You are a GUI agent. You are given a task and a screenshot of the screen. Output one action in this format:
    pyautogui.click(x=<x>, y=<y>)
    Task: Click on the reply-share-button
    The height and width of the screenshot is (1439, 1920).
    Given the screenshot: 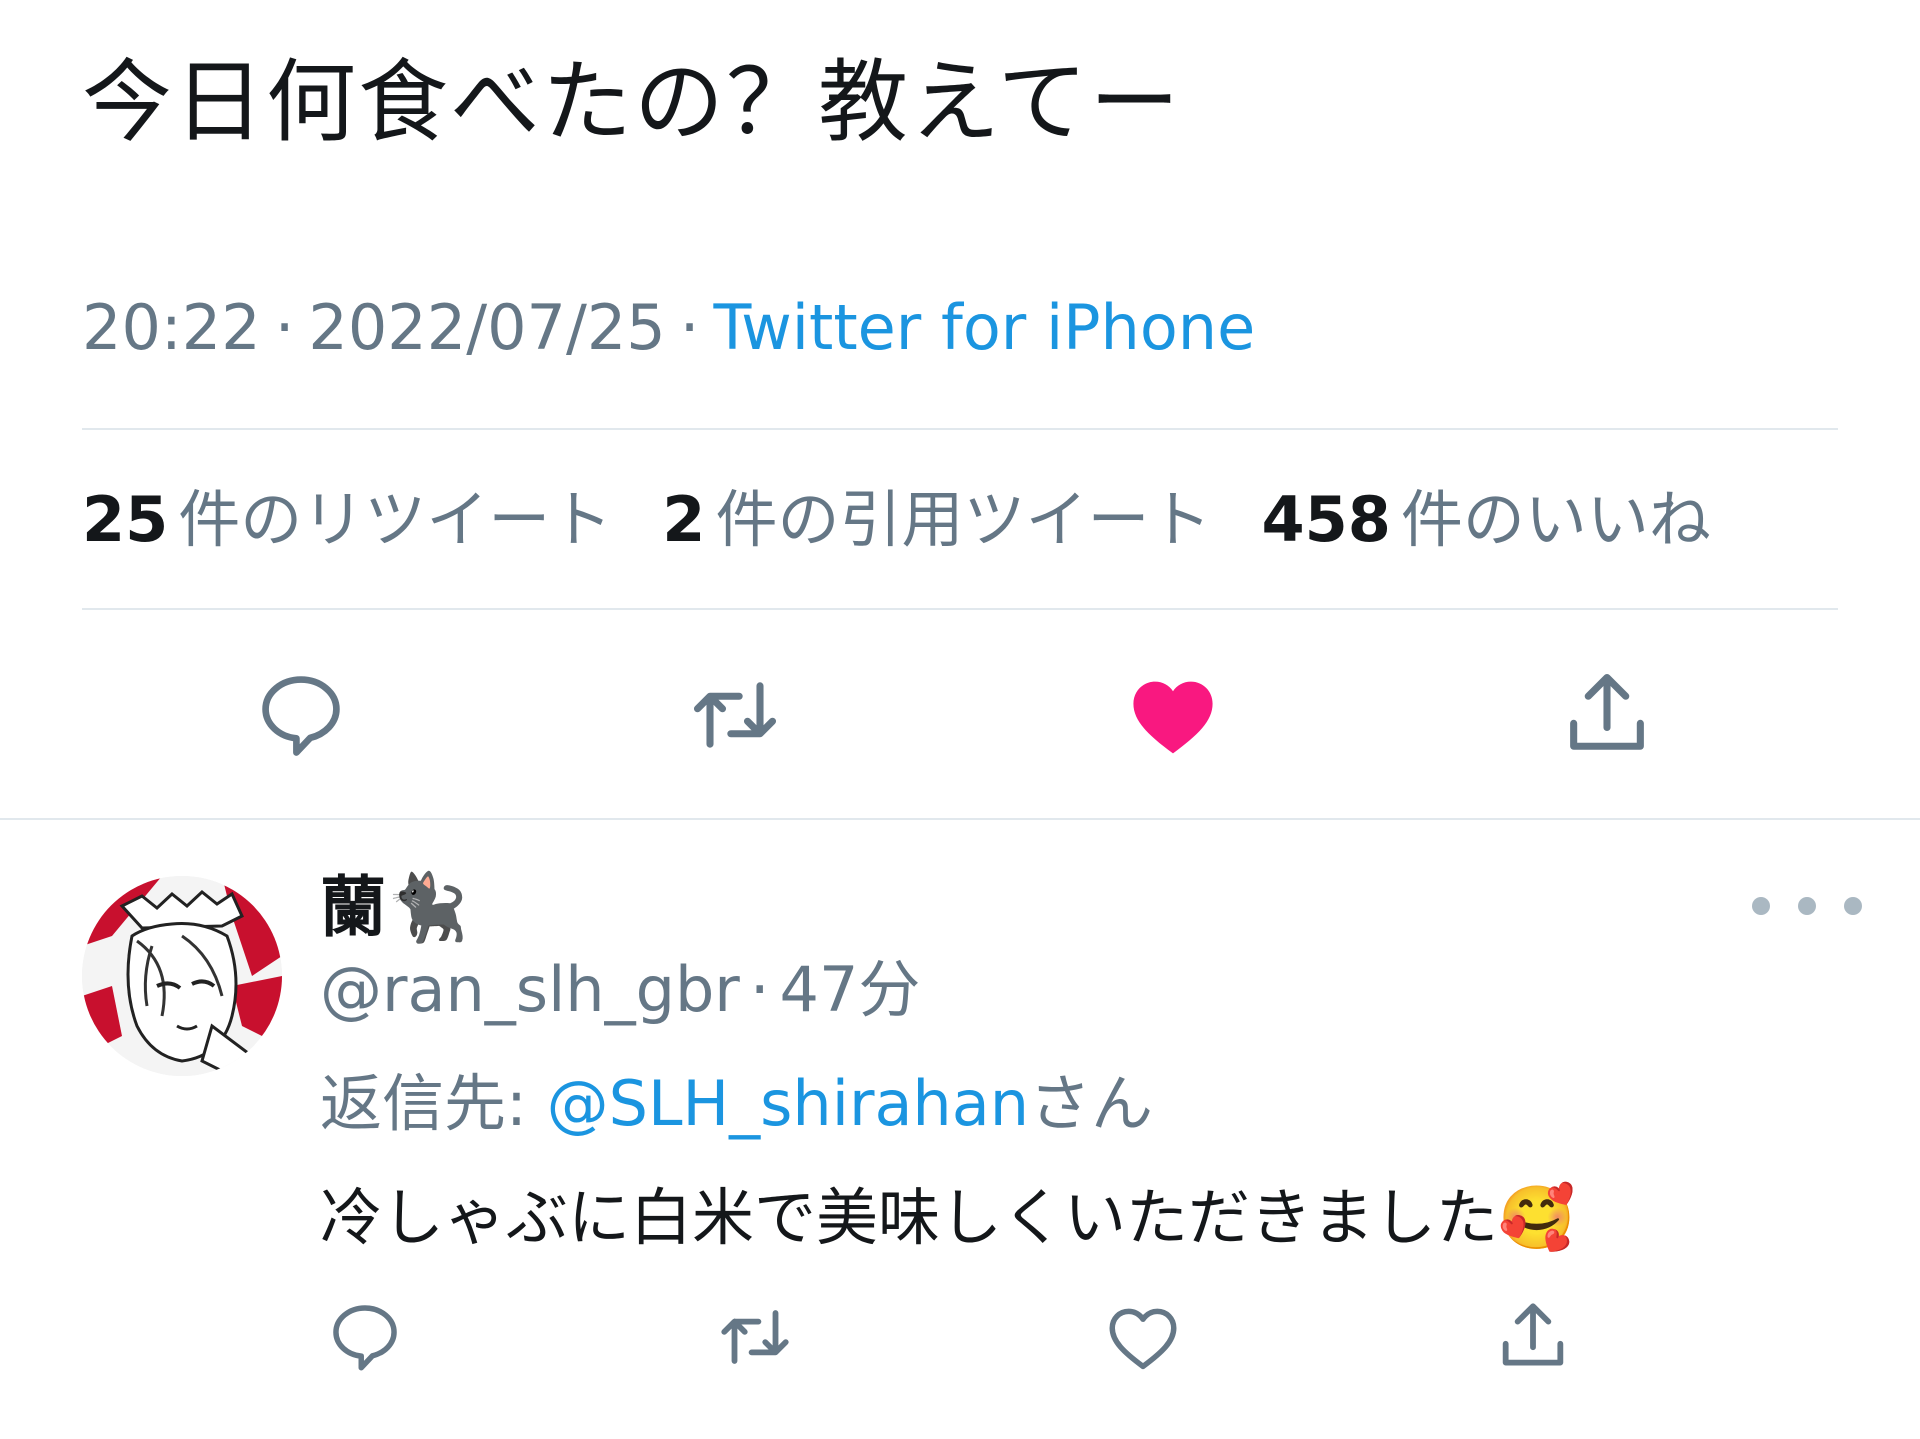 What is the action you would take?
    pyautogui.click(x=1533, y=1337)
    